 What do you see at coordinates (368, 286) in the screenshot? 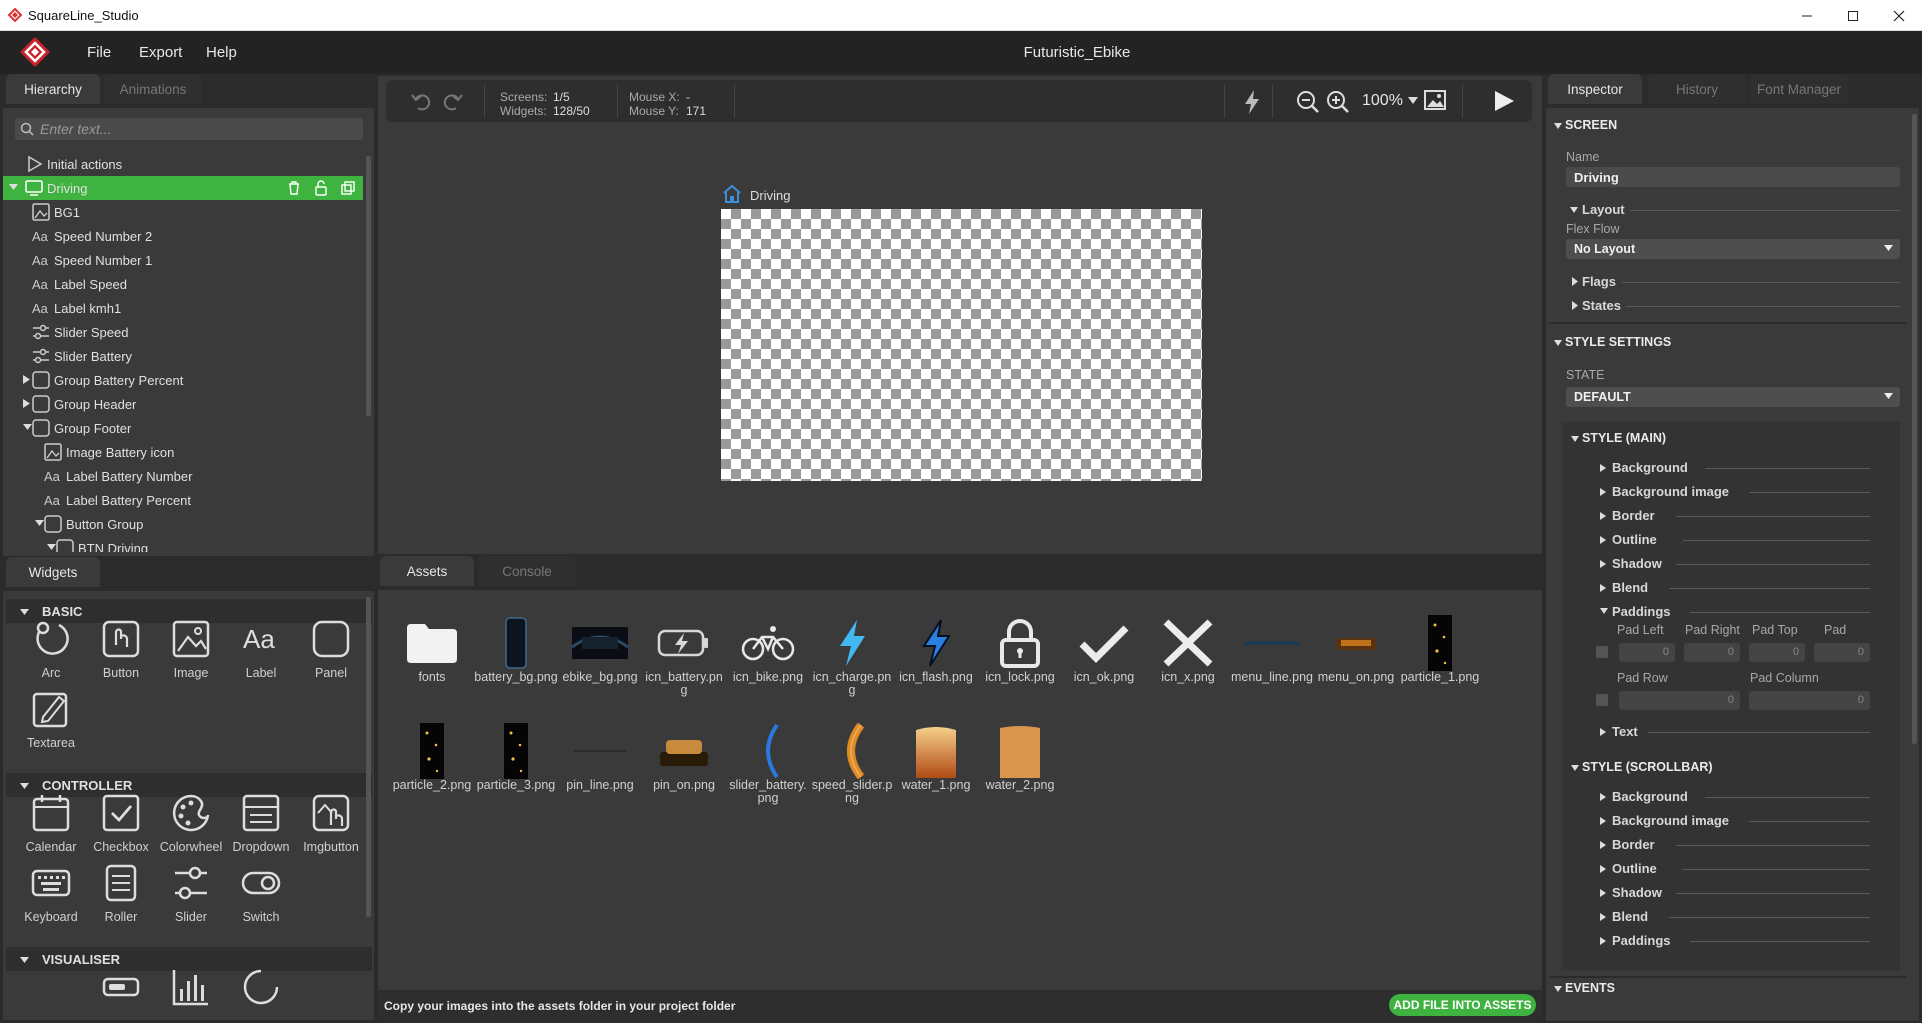
I see `hierarchy-scrollbar` at bounding box center [368, 286].